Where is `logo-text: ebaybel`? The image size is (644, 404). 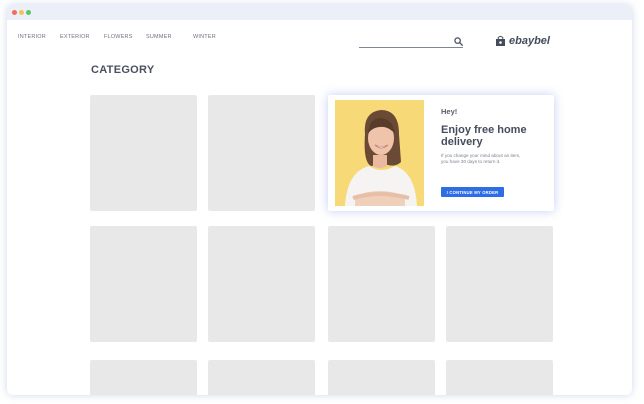 logo-text: ebaybel is located at coordinates (529, 41).